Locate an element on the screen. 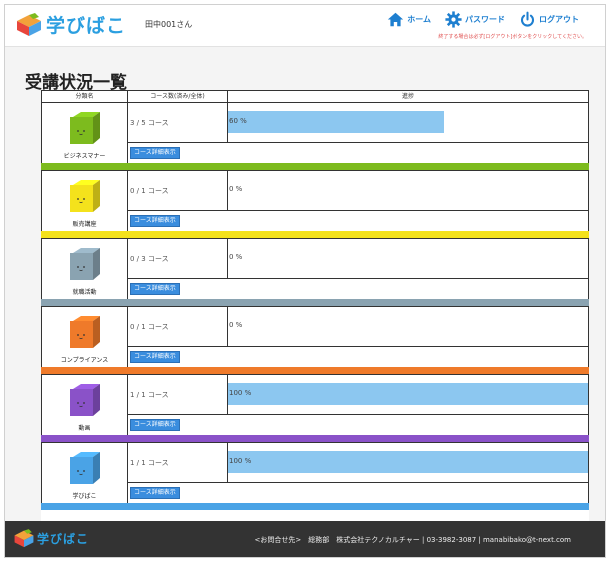 The image size is (610, 562). category-name: ビジネスマナー is located at coordinates (84, 156).